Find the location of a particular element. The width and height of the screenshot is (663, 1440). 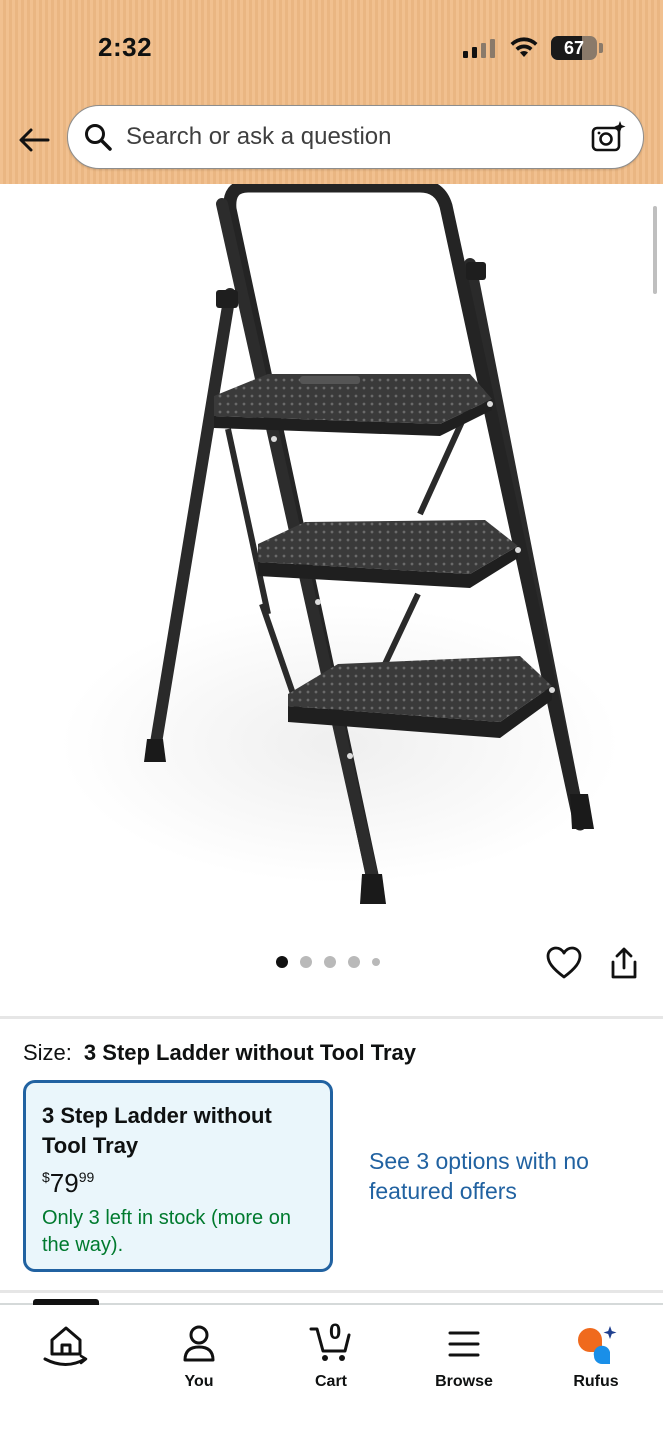

see-other-options-link: See 3 options with no featured offers is located at coordinates (489, 1176).